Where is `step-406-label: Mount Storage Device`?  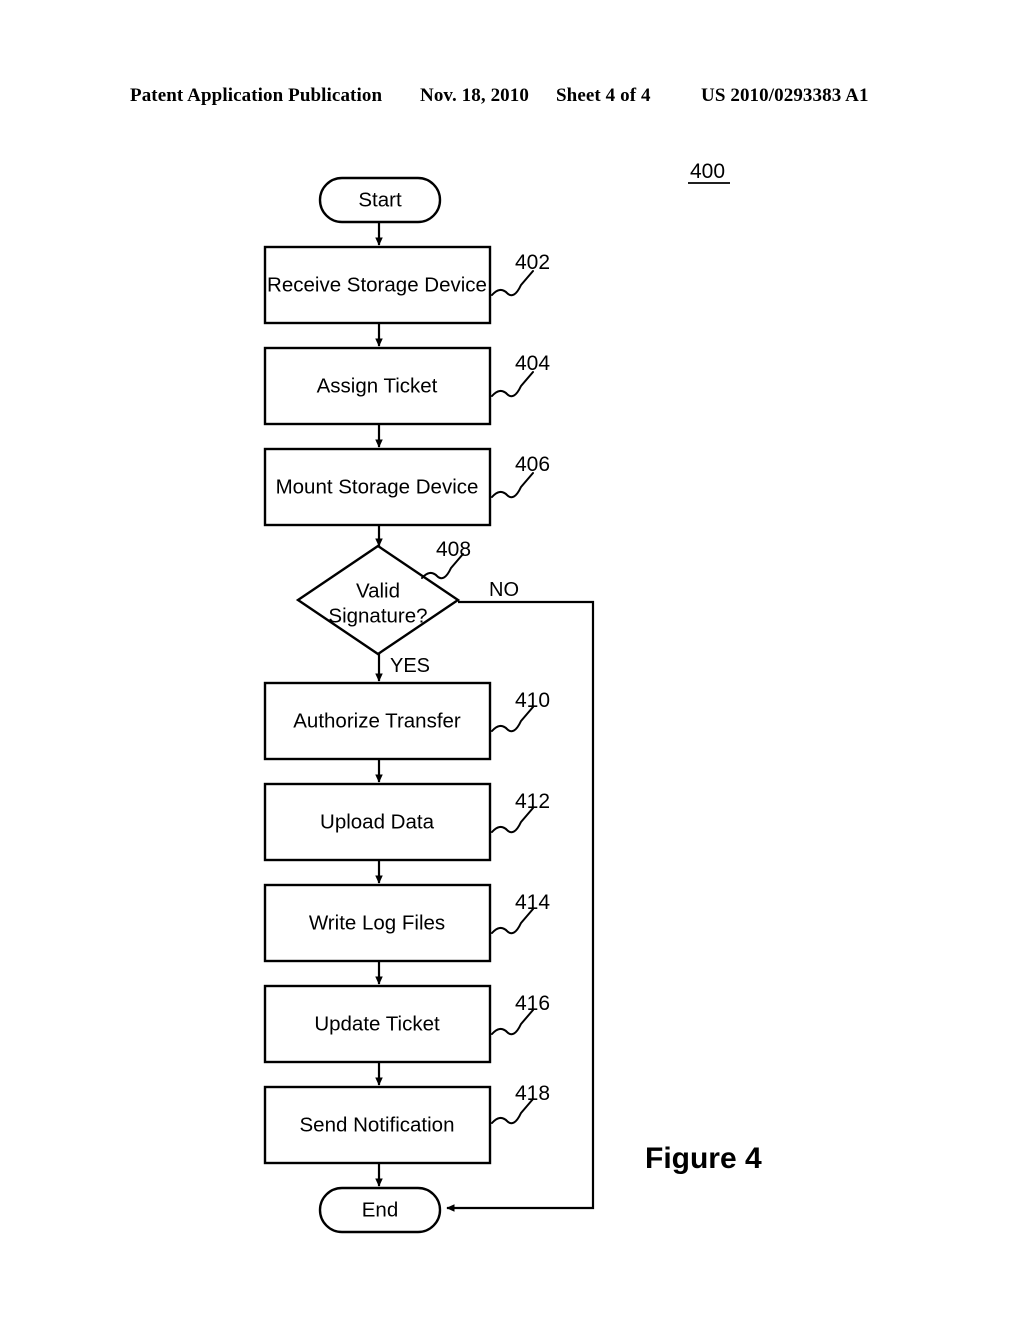 step-406-label: Mount Storage Device is located at coordinates (377, 486).